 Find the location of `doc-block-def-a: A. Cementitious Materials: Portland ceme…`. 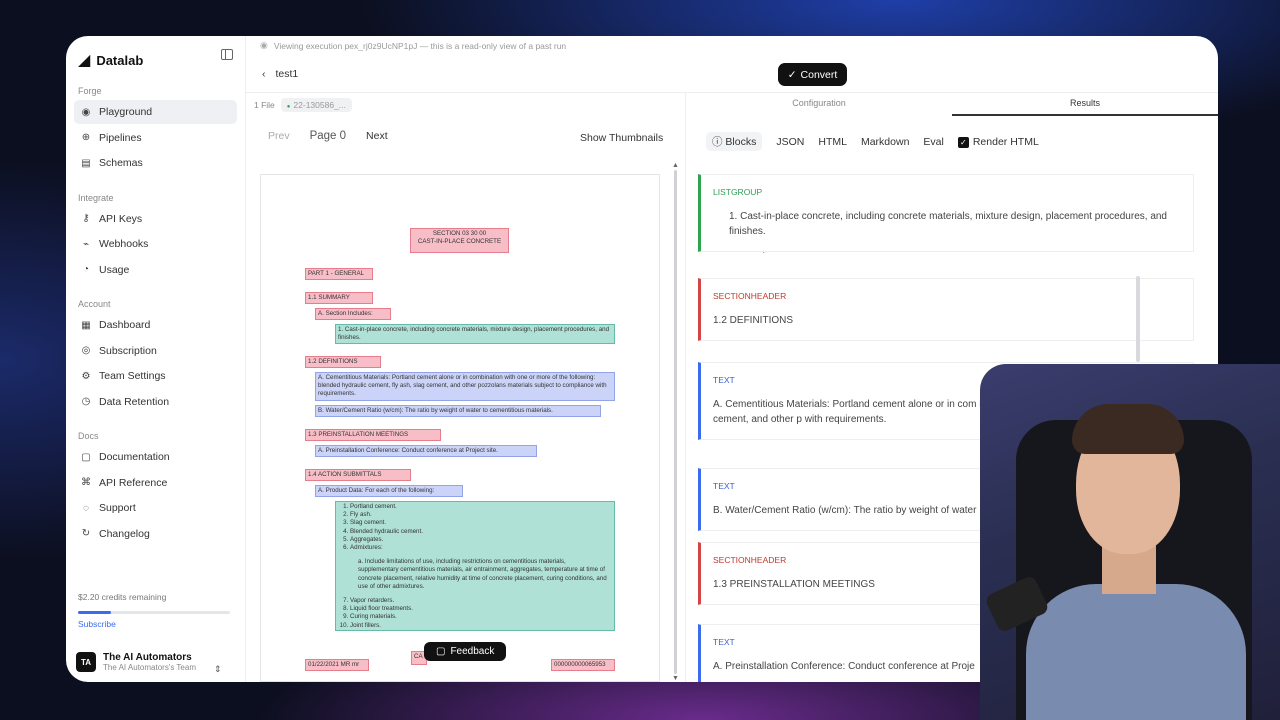

doc-block-def-a: A. Cementitious Materials: Portland ceme… is located at coordinates (465, 386).